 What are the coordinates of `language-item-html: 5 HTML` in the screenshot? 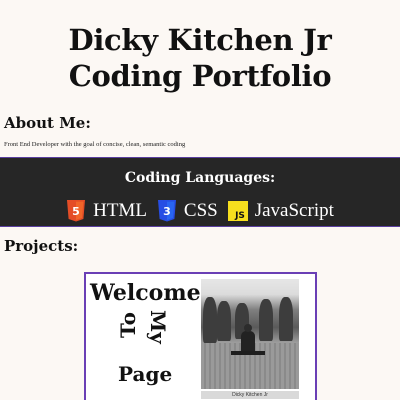 It's located at (106, 211).